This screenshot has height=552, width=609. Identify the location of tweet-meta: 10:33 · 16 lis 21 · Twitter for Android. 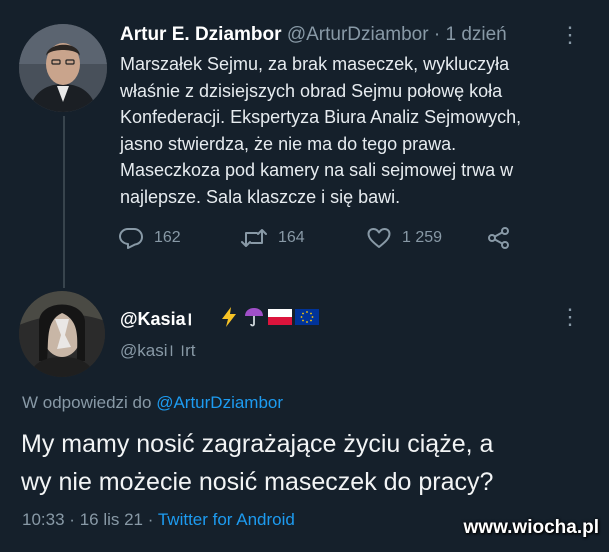
(158, 520).